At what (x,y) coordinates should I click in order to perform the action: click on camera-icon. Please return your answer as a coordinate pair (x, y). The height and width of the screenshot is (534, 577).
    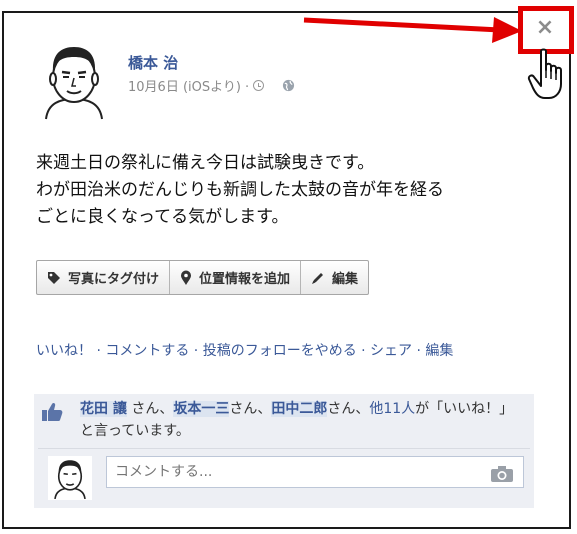
    Looking at the image, I should click on (502, 474).